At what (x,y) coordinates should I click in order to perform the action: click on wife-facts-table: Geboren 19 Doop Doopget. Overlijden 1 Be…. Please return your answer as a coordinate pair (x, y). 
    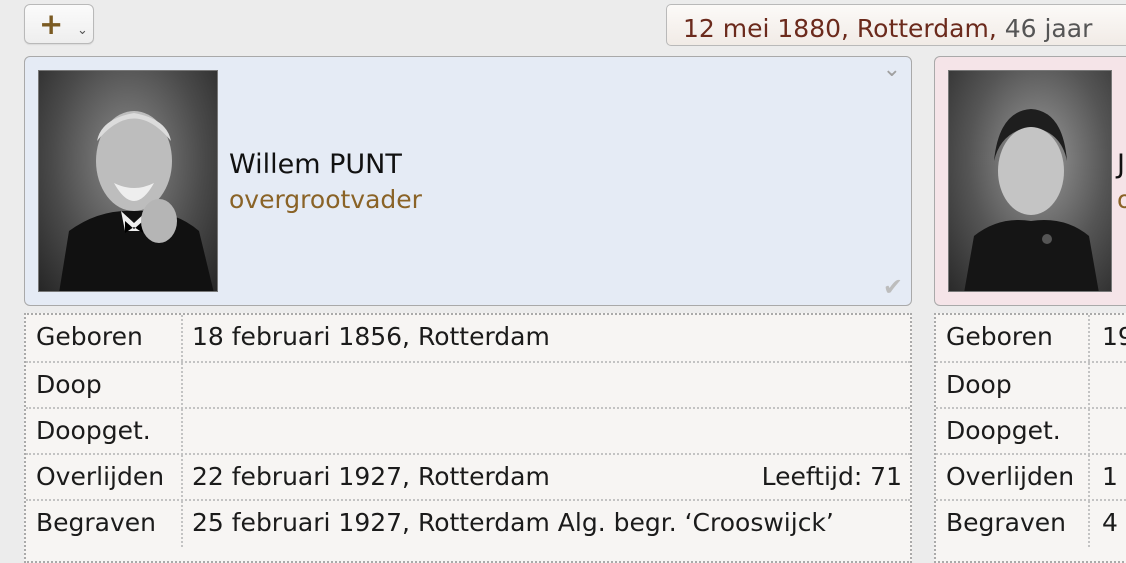
    Looking at the image, I should click on (1030, 438).